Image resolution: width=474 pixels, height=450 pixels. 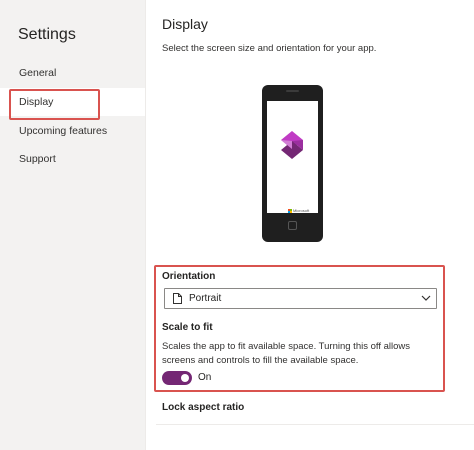 I want to click on lock-aspect-ratio-label: Lock aspect ratio, so click(x=203, y=407).